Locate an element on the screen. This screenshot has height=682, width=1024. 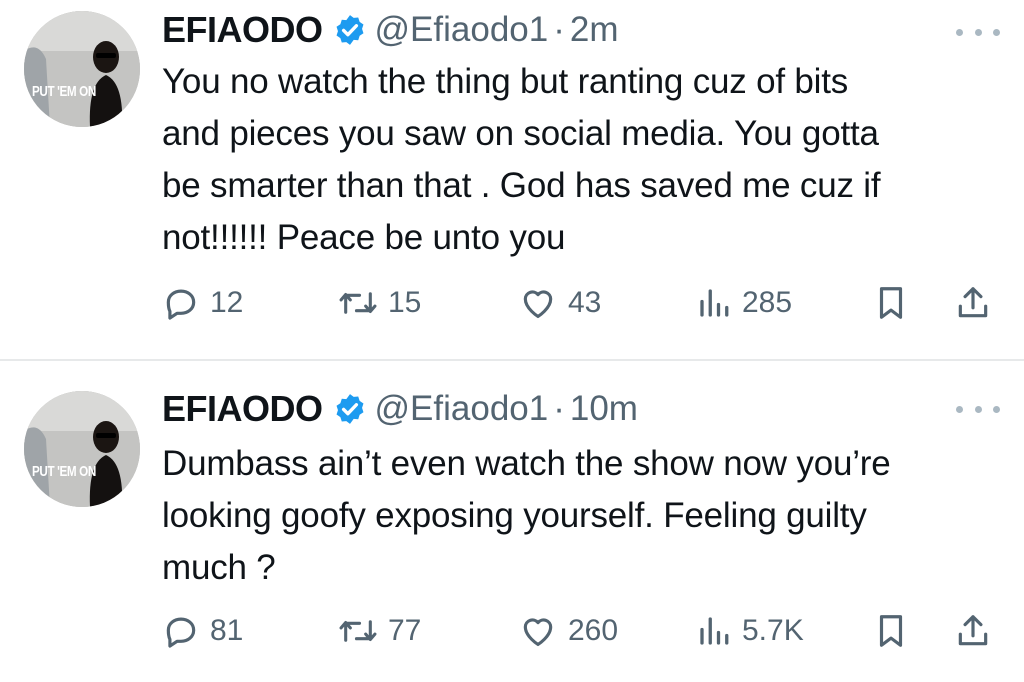
more-icon is located at coordinates (978, 409).